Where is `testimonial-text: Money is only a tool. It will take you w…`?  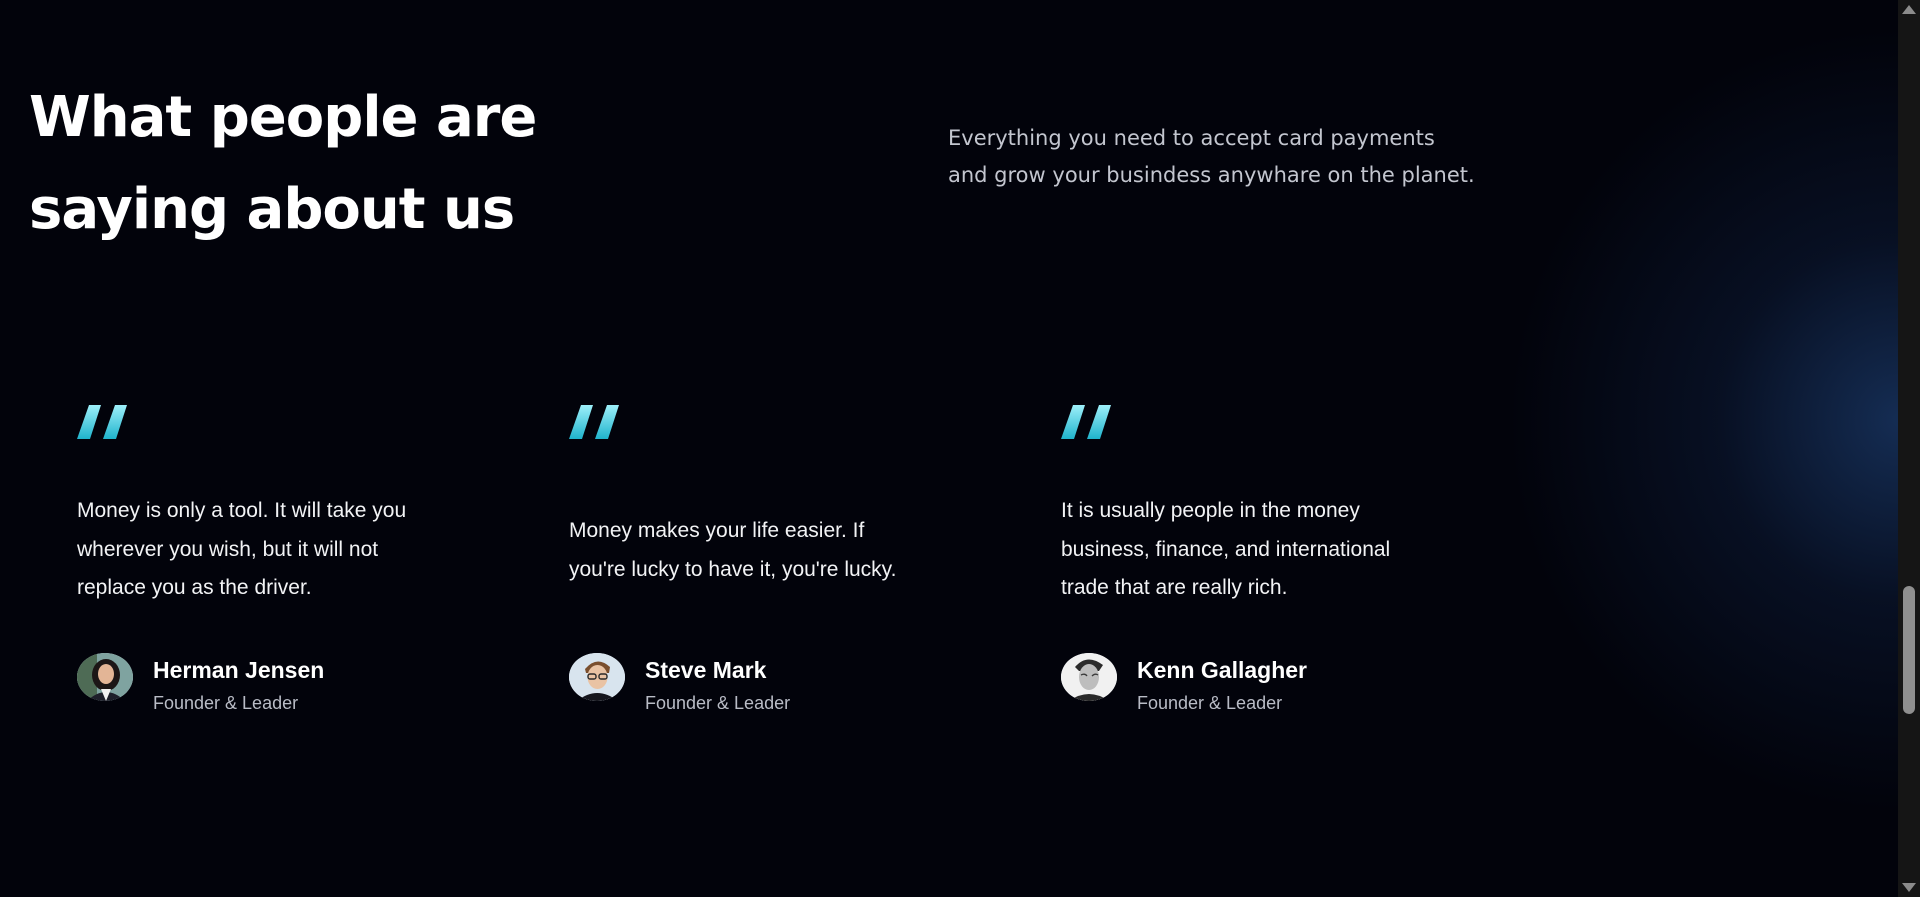 testimonial-text: Money is only a tool. It will take you w… is located at coordinates (242, 549).